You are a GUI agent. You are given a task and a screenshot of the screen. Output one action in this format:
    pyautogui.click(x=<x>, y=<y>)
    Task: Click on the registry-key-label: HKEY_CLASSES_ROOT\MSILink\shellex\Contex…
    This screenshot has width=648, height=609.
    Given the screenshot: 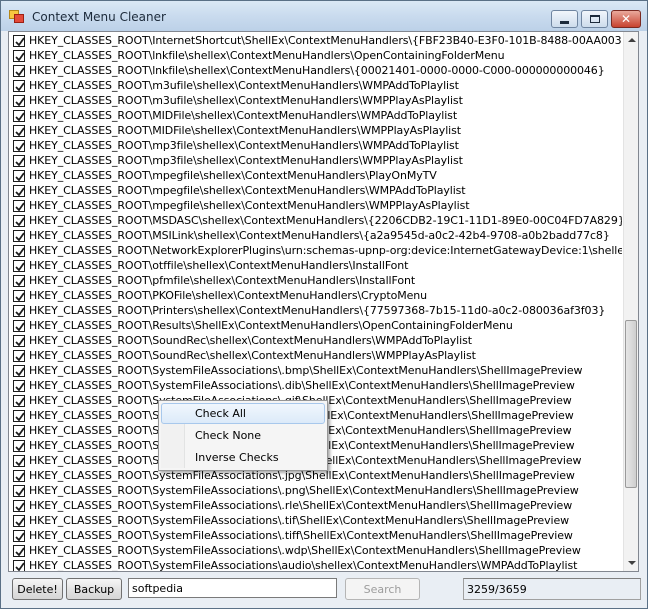 What is the action you would take?
    pyautogui.click(x=319, y=235)
    